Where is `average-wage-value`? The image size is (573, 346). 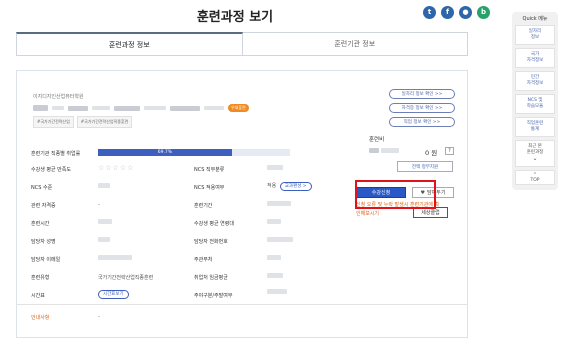
average-wage-value is located at coordinates (275, 276).